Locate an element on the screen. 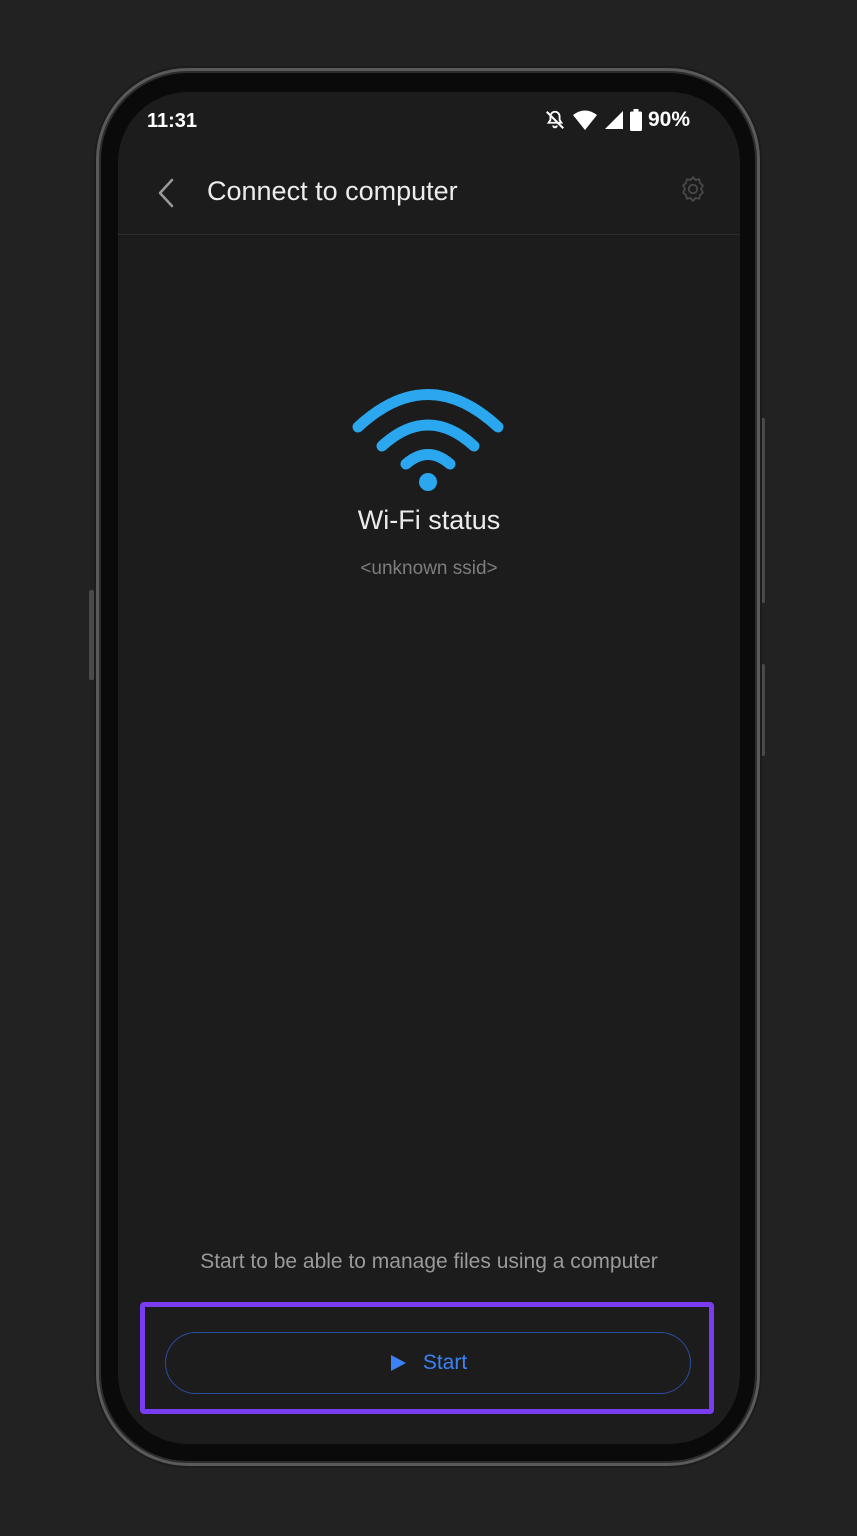  status-icons: 90% is located at coordinates (617, 120).